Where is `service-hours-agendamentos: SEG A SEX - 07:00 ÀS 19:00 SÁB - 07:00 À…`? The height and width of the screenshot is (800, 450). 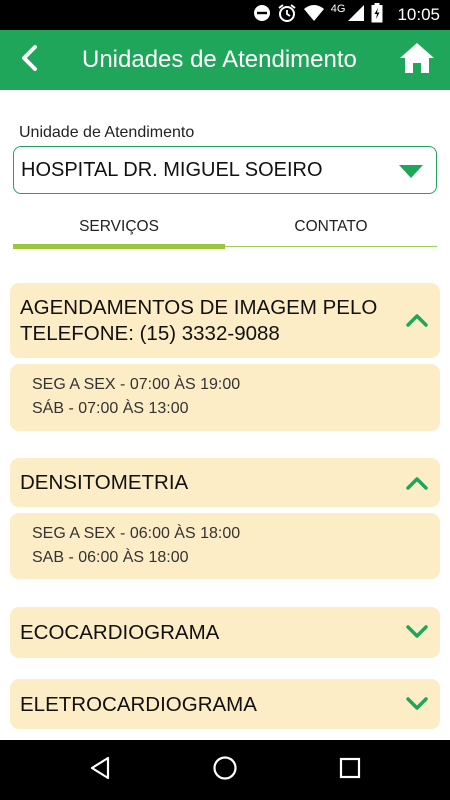 service-hours-agendamentos: SEG A SEX - 07:00 ÀS 19:00 SÁB - 07:00 À… is located at coordinates (225, 397).